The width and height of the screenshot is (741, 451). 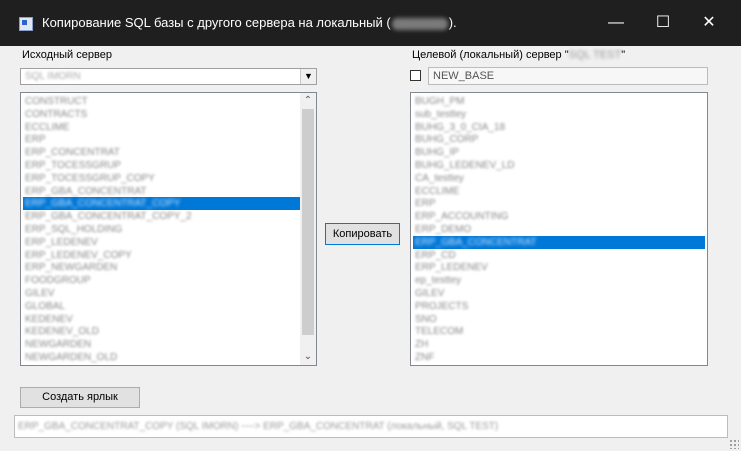 I want to click on list-item: ERP_GBA_CONCENTRAT_COPY_2, so click(x=161, y=216).